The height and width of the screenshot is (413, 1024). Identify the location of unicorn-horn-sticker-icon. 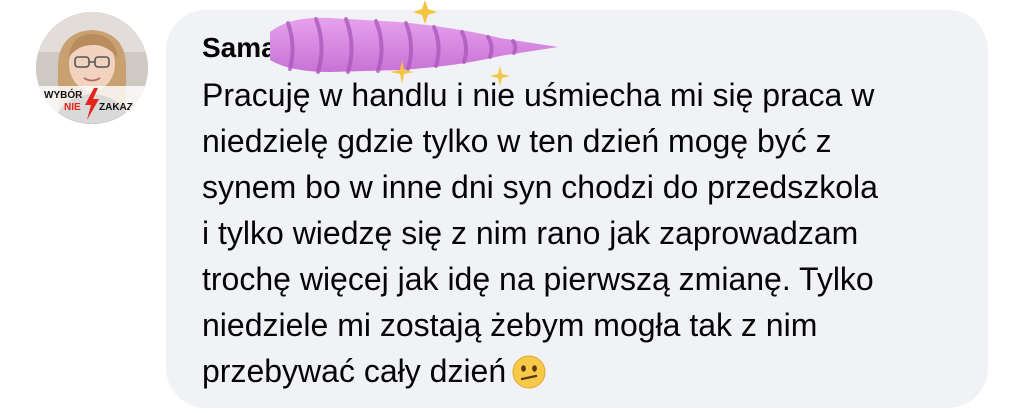
(414, 43).